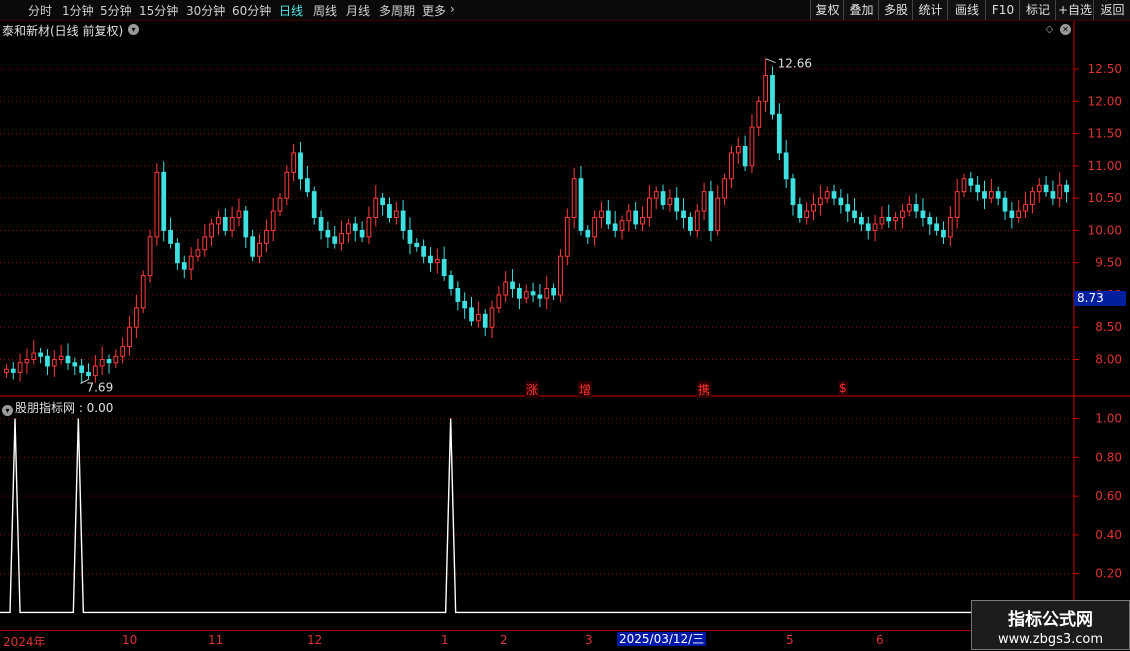  I want to click on date-label-8: 6, so click(880, 640).